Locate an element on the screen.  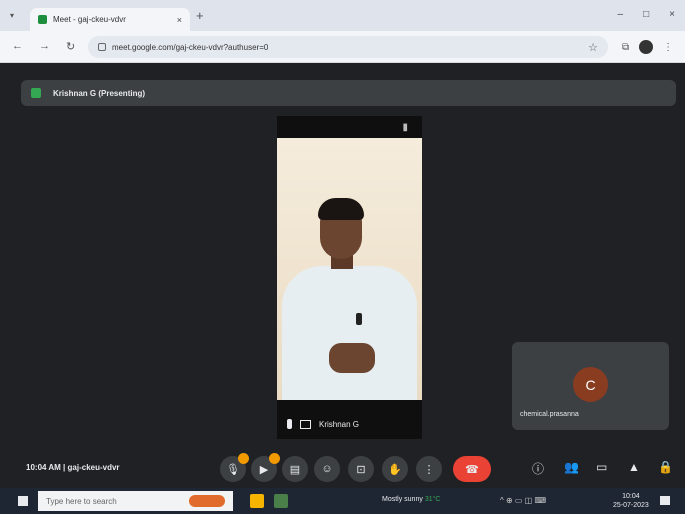
present-icon is located at coordinates (36, 93).